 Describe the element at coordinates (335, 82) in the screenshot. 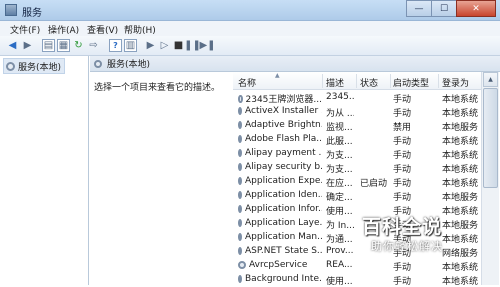

I see `column-header-description: 描述` at that location.